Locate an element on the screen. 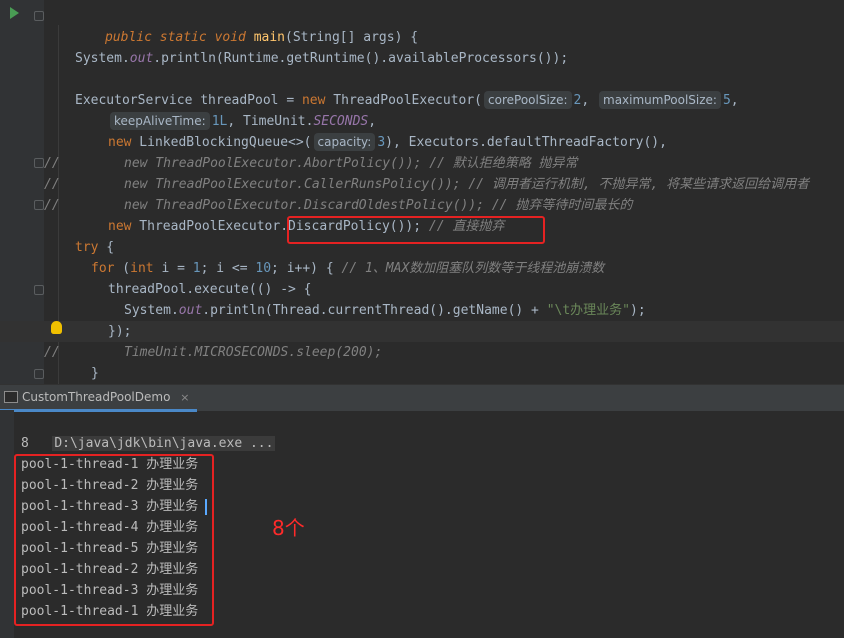 The image size is (844, 638). method-call: defaultThreadFactory is located at coordinates (565, 142).